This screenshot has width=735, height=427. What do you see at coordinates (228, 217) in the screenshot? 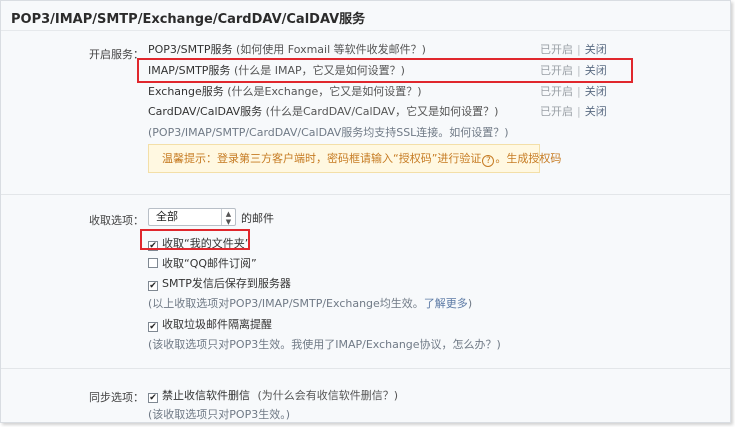
I see `select-arrows-icon: ▲ ▼` at bounding box center [228, 217].